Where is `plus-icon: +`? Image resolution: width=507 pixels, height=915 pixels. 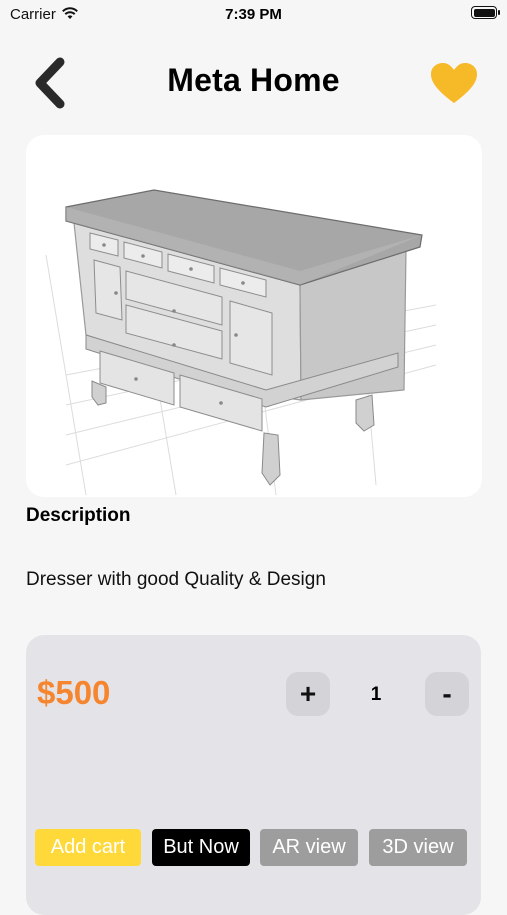 plus-icon: + is located at coordinates (308, 693).